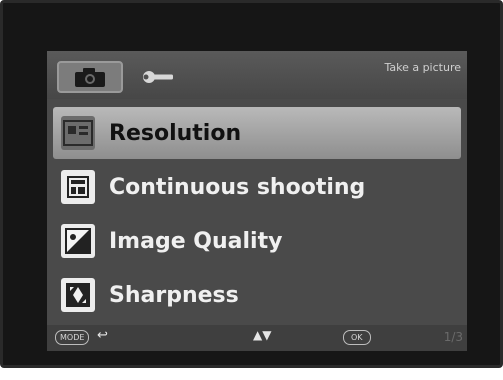 The height and width of the screenshot is (380, 503). What do you see at coordinates (357, 337) in the screenshot?
I see `ok-button: OK` at bounding box center [357, 337].